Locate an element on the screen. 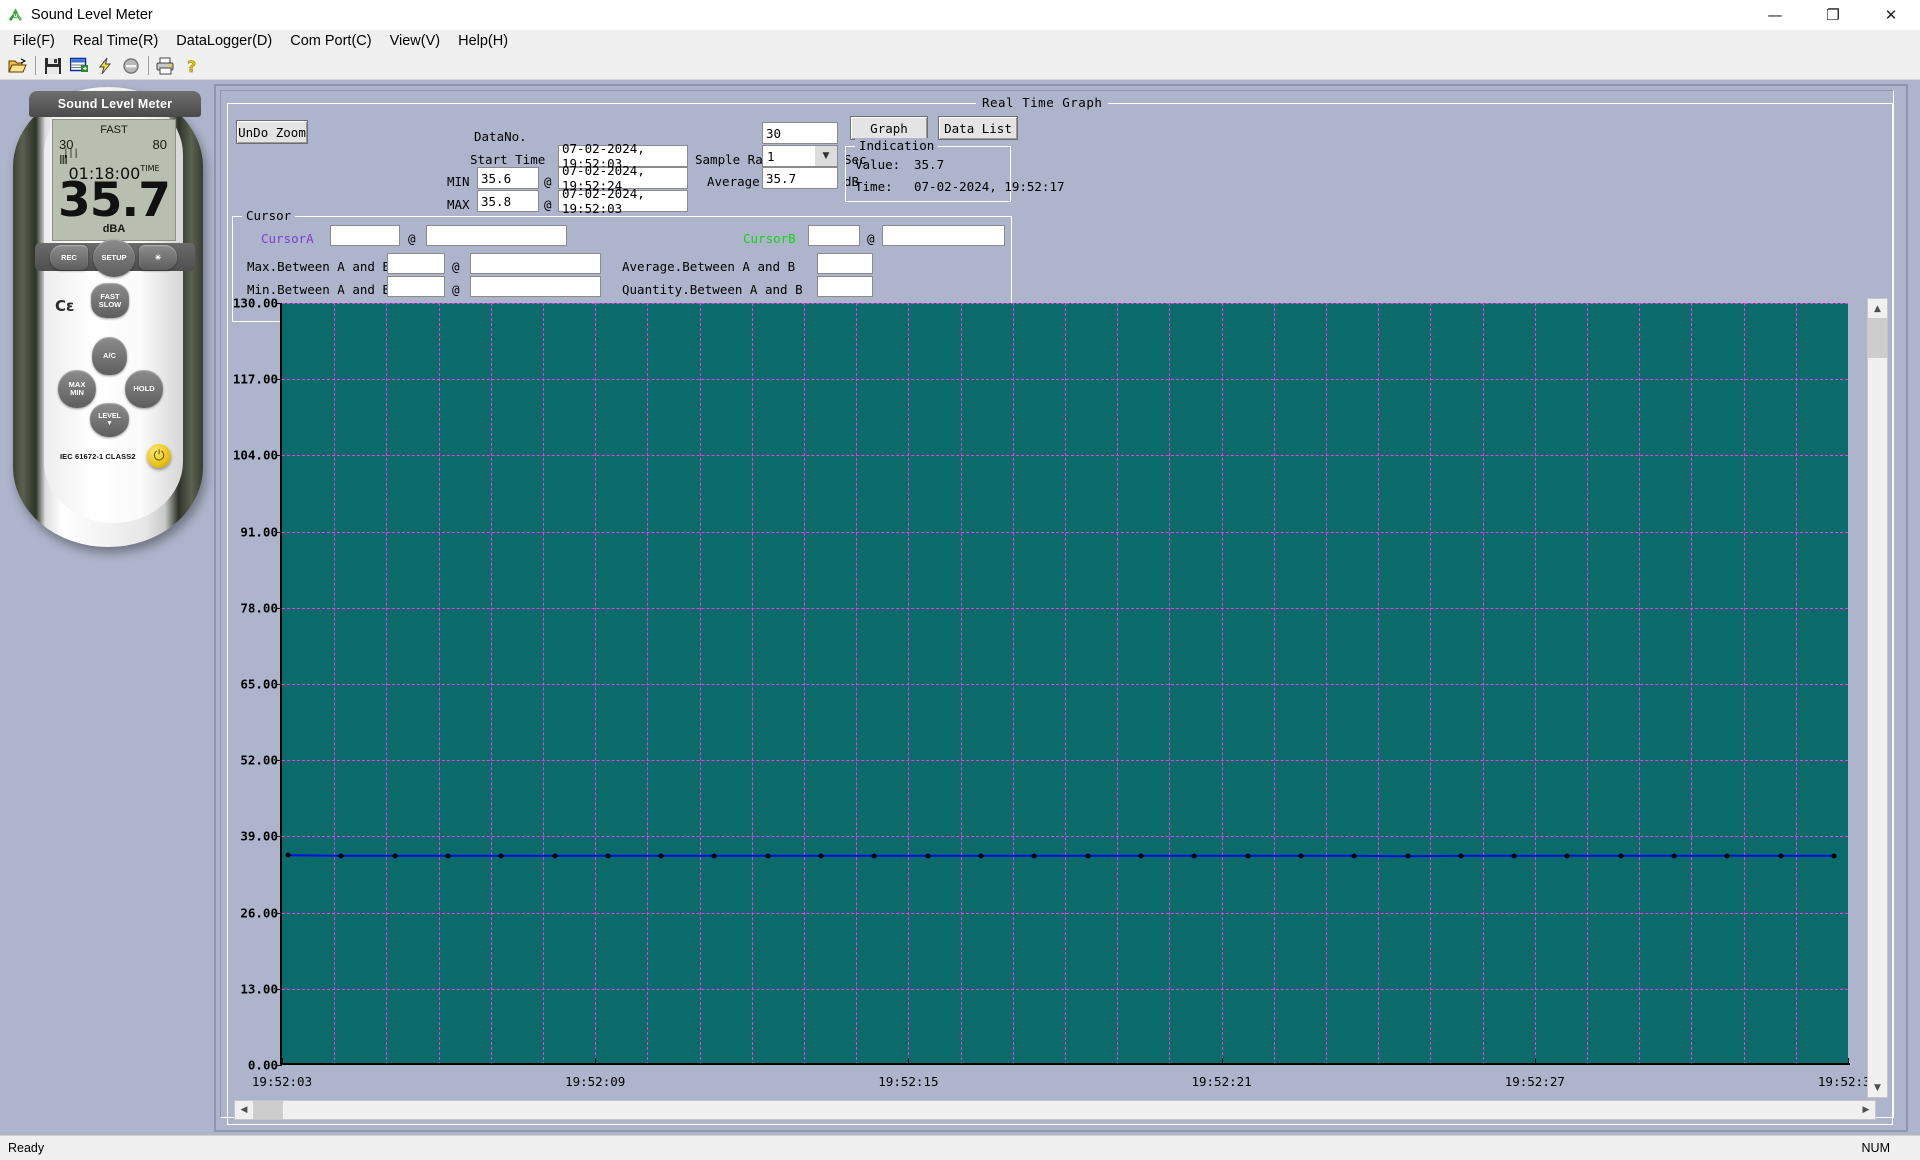 The image size is (1920, 1160). scroll-right-arrow-icon: ▶ is located at coordinates (1866, 1110).